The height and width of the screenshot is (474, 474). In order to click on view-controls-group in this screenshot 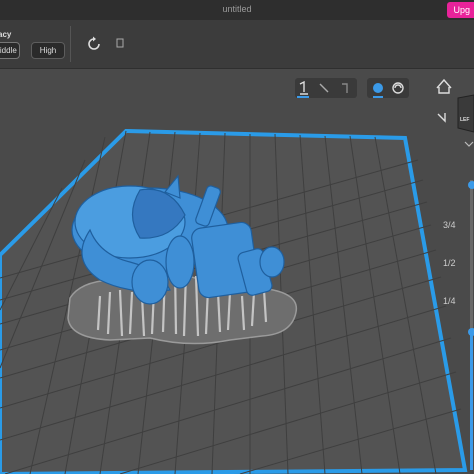, I will do `click(352, 88)`.